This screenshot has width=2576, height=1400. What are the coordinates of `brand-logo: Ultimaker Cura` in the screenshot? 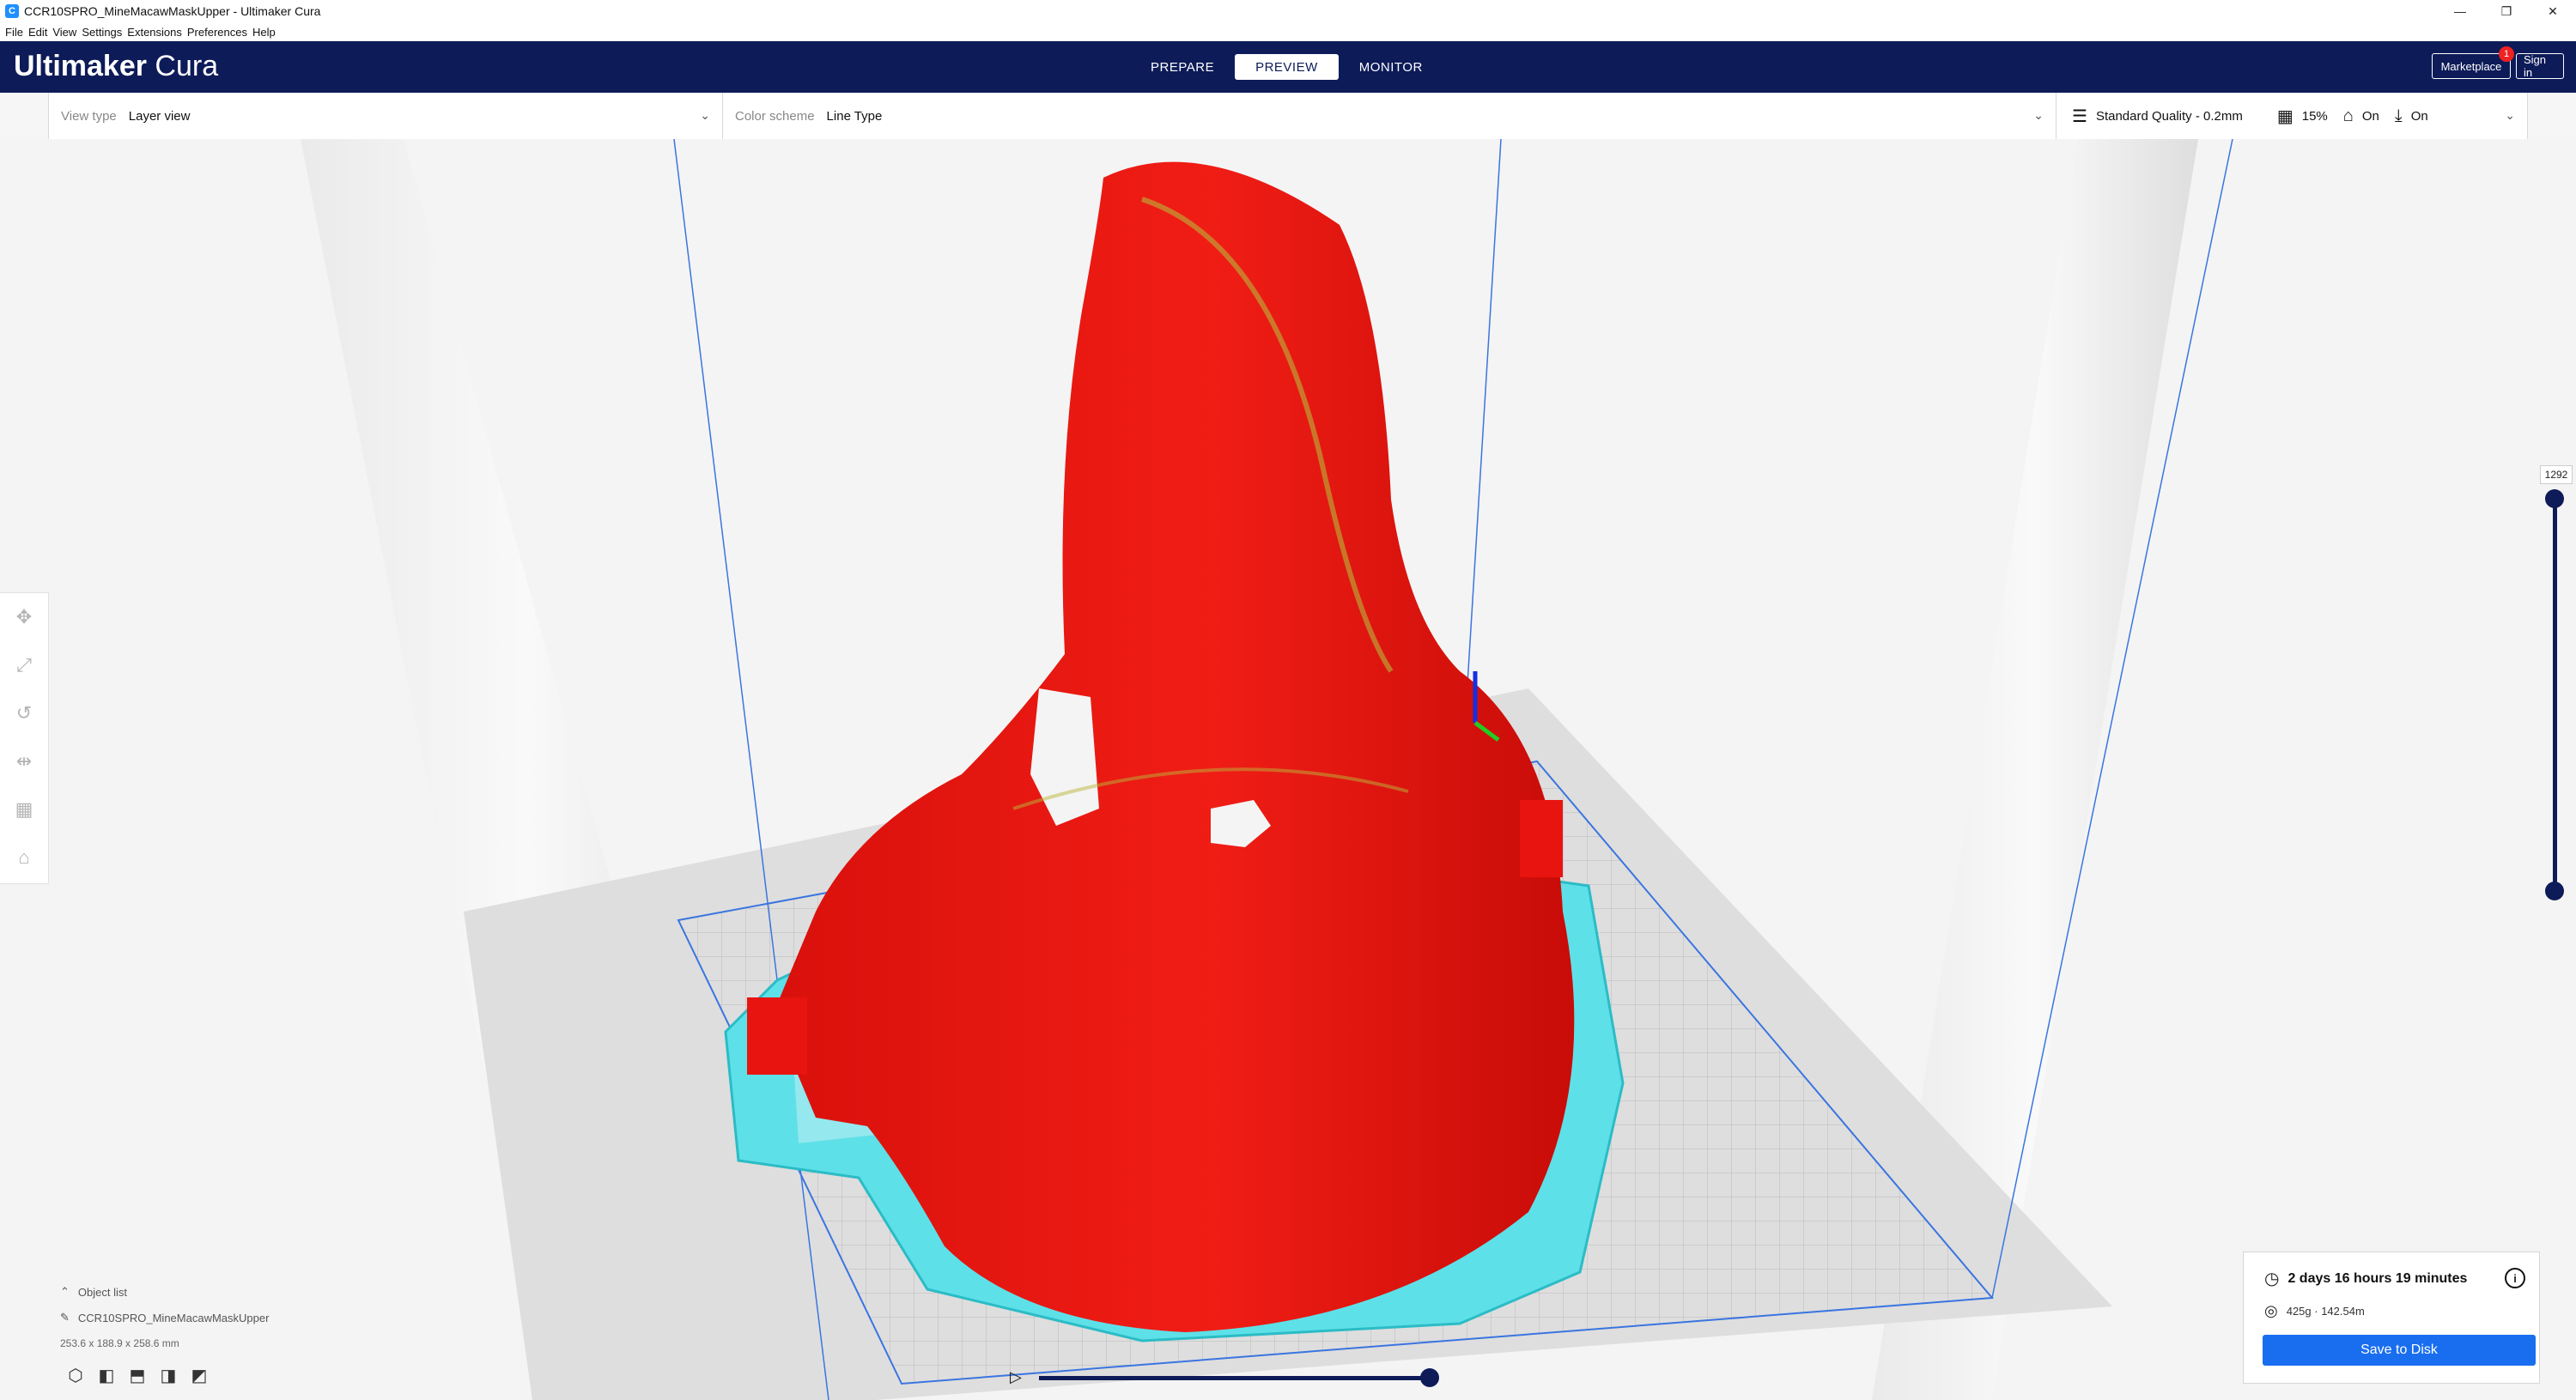 It's located at (116, 66).